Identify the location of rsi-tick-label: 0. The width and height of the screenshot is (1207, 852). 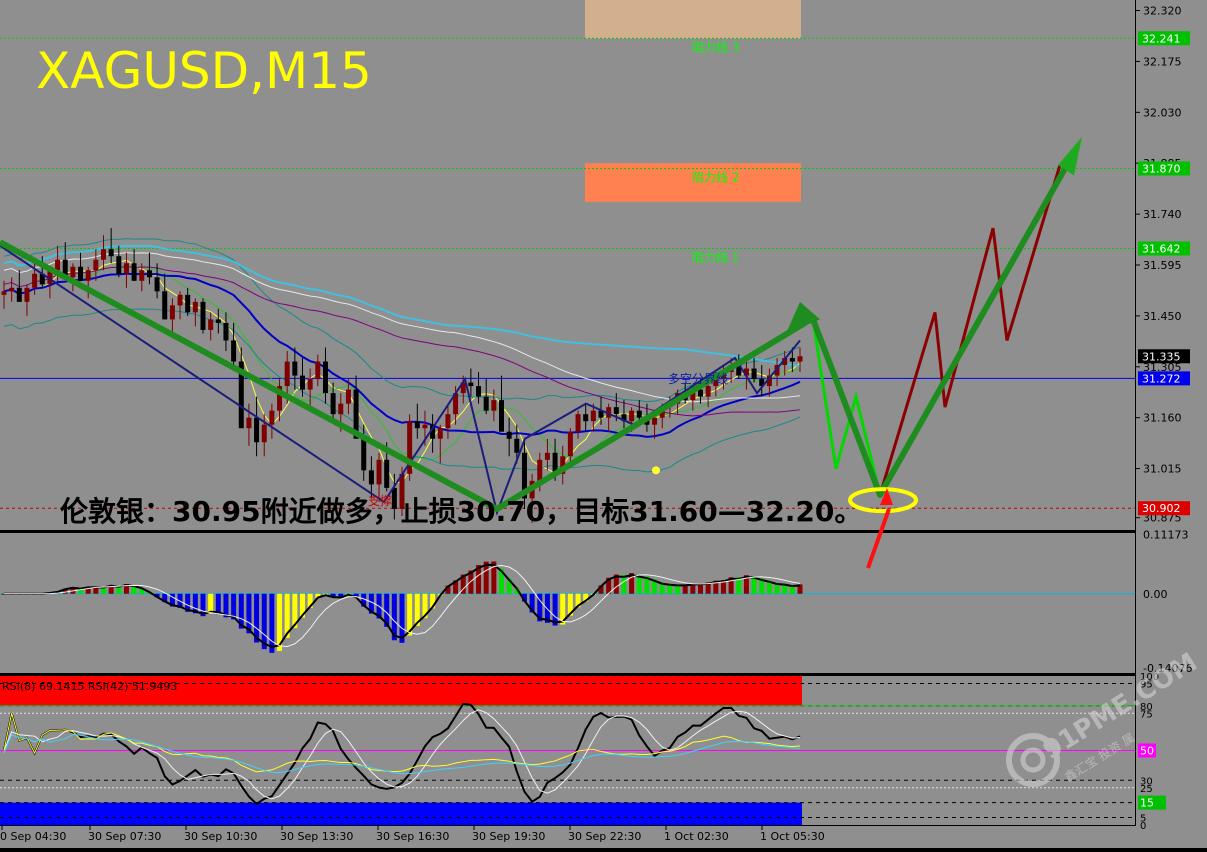
(1143, 826).